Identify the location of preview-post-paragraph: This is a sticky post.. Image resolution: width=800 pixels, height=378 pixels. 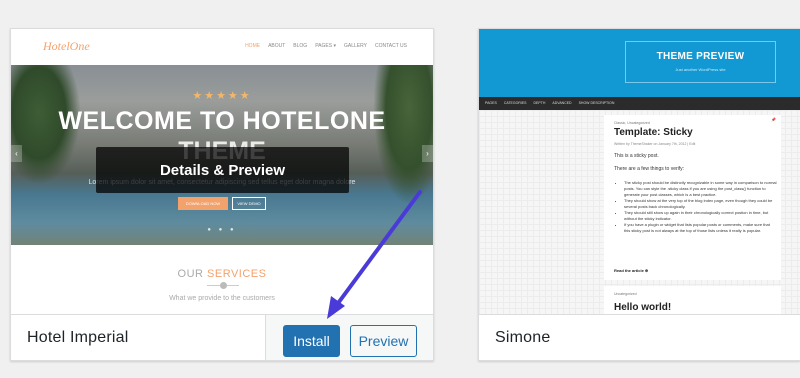
(636, 156).